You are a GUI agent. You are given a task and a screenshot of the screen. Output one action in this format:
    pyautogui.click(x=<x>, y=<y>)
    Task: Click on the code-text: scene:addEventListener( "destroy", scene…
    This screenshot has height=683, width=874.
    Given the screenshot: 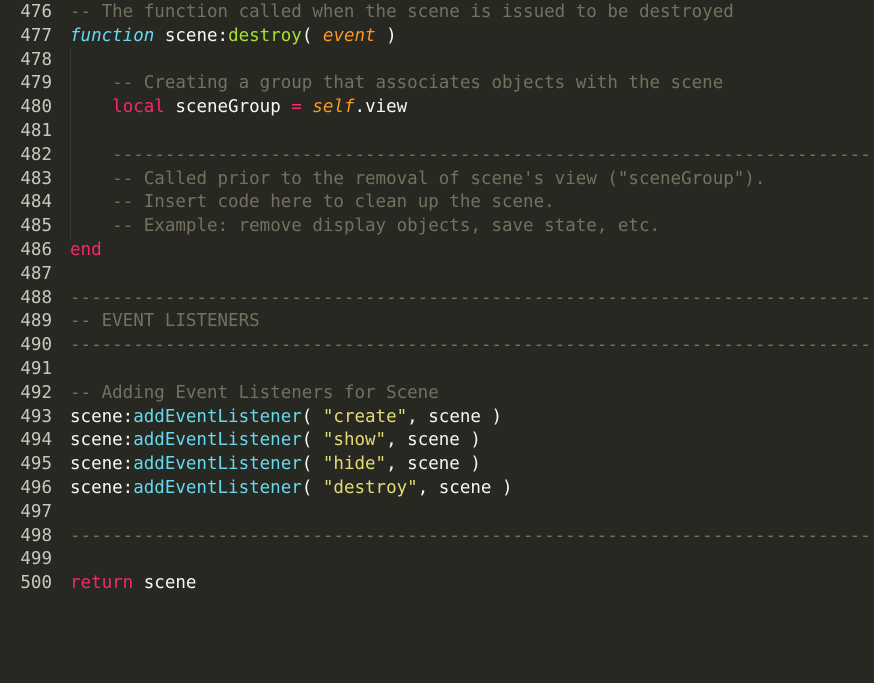 What is the action you would take?
    pyautogui.click(x=472, y=489)
    